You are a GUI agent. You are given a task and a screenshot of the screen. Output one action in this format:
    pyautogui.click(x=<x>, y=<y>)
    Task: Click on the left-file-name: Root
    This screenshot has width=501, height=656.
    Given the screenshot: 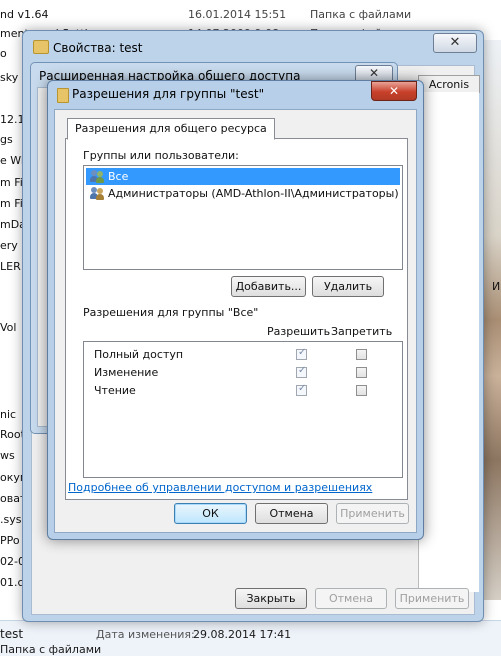 What is the action you would take?
    pyautogui.click(x=11, y=435)
    